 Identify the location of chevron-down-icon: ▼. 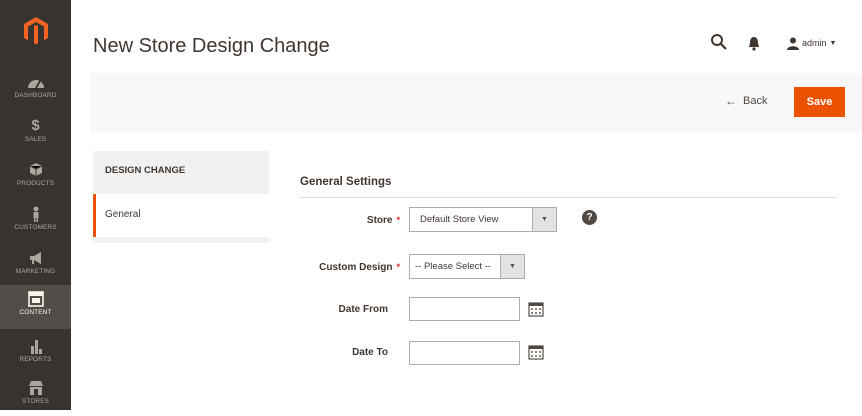
(833, 43).